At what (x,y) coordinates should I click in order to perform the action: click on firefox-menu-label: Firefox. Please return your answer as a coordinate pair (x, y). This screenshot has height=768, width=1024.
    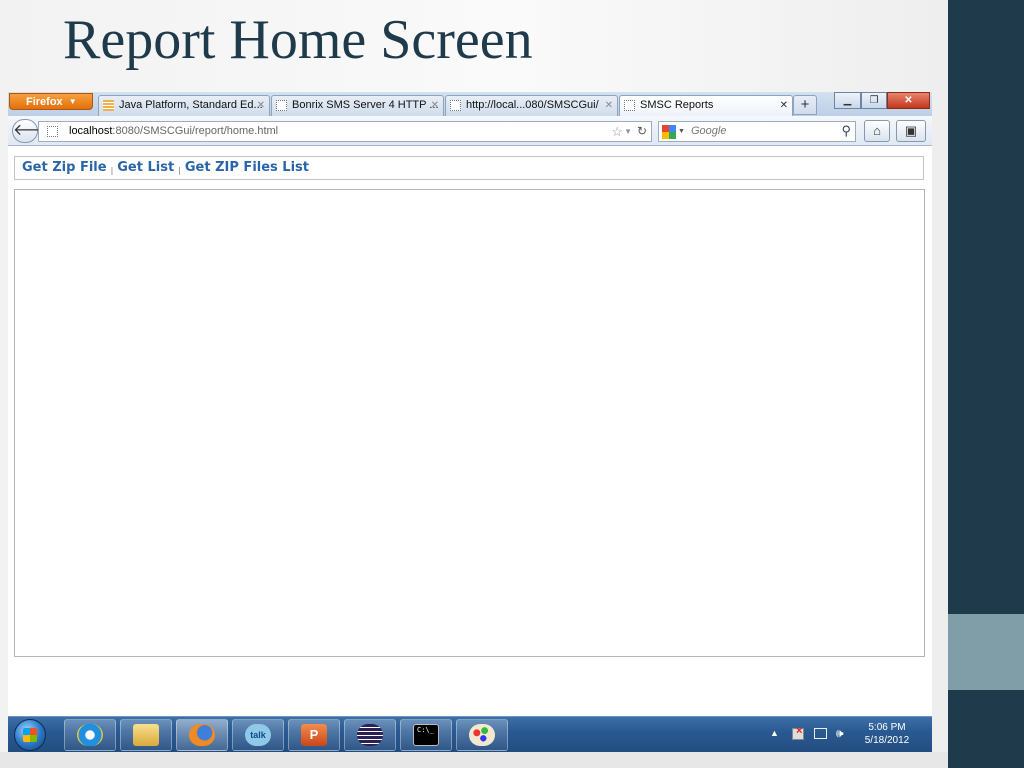
    Looking at the image, I should click on (44, 102).